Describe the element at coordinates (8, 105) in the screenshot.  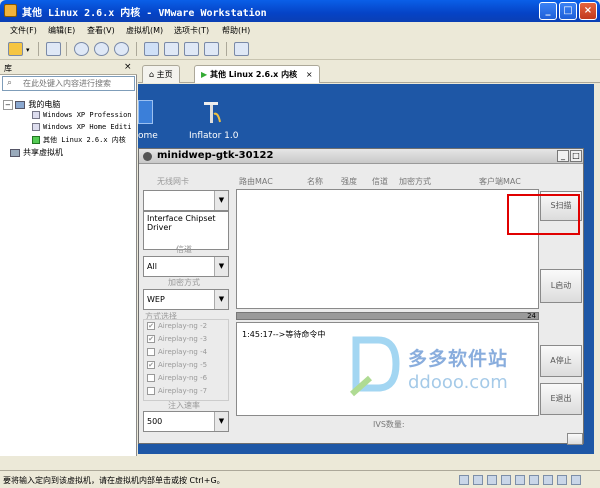
I see `collapse-icon: −` at that location.